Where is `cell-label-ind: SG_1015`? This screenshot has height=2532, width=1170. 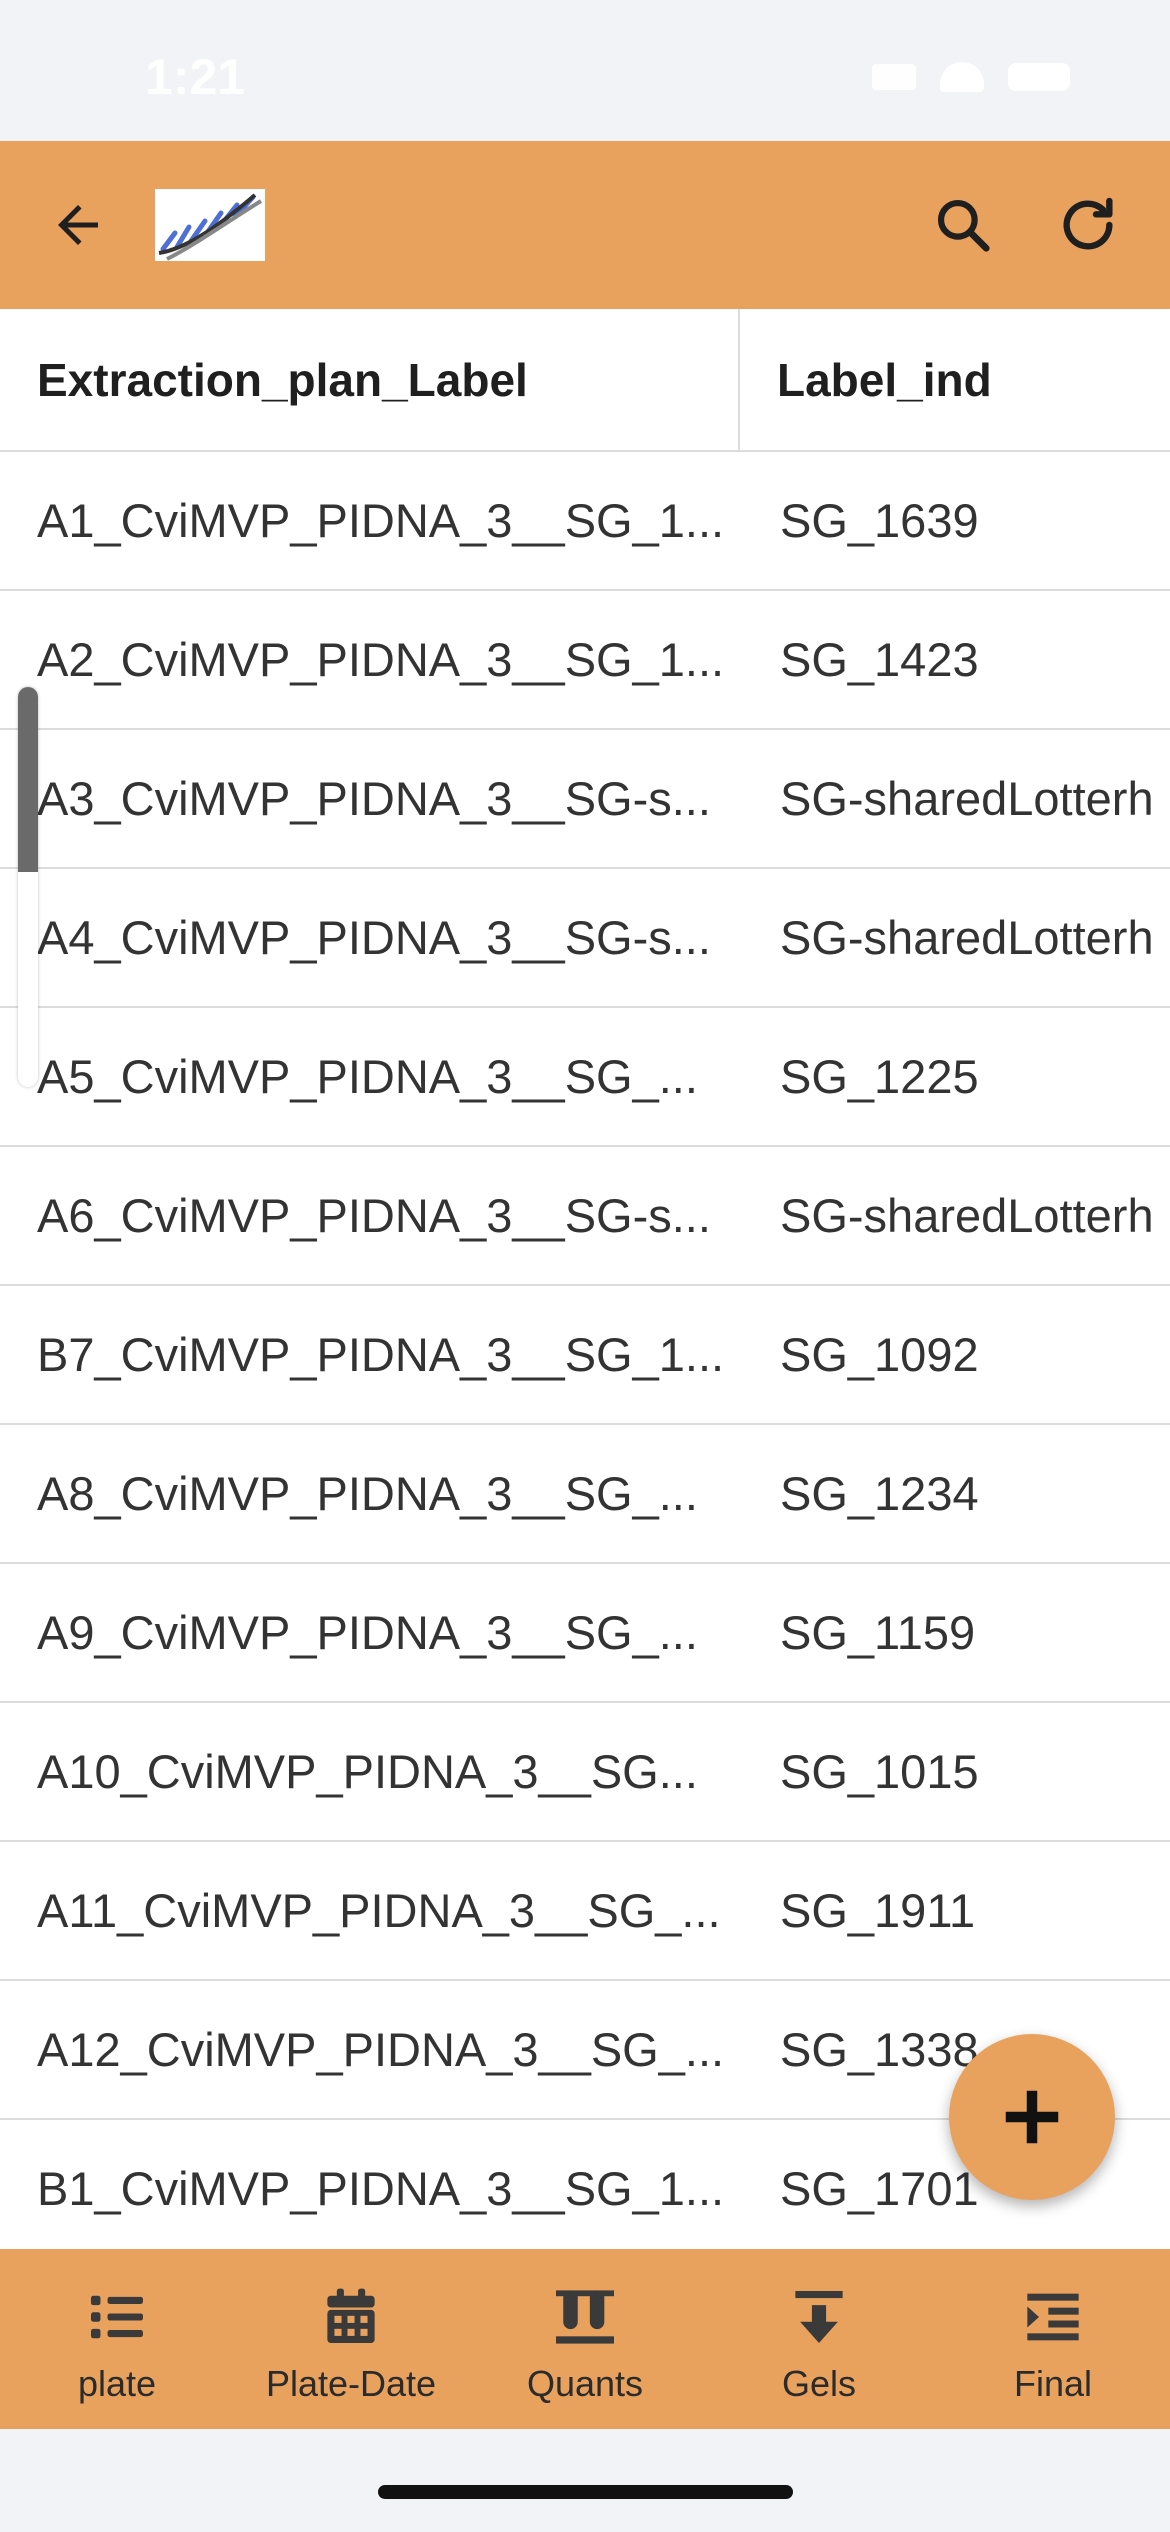 cell-label-ind: SG_1015 is located at coordinates (879, 1771).